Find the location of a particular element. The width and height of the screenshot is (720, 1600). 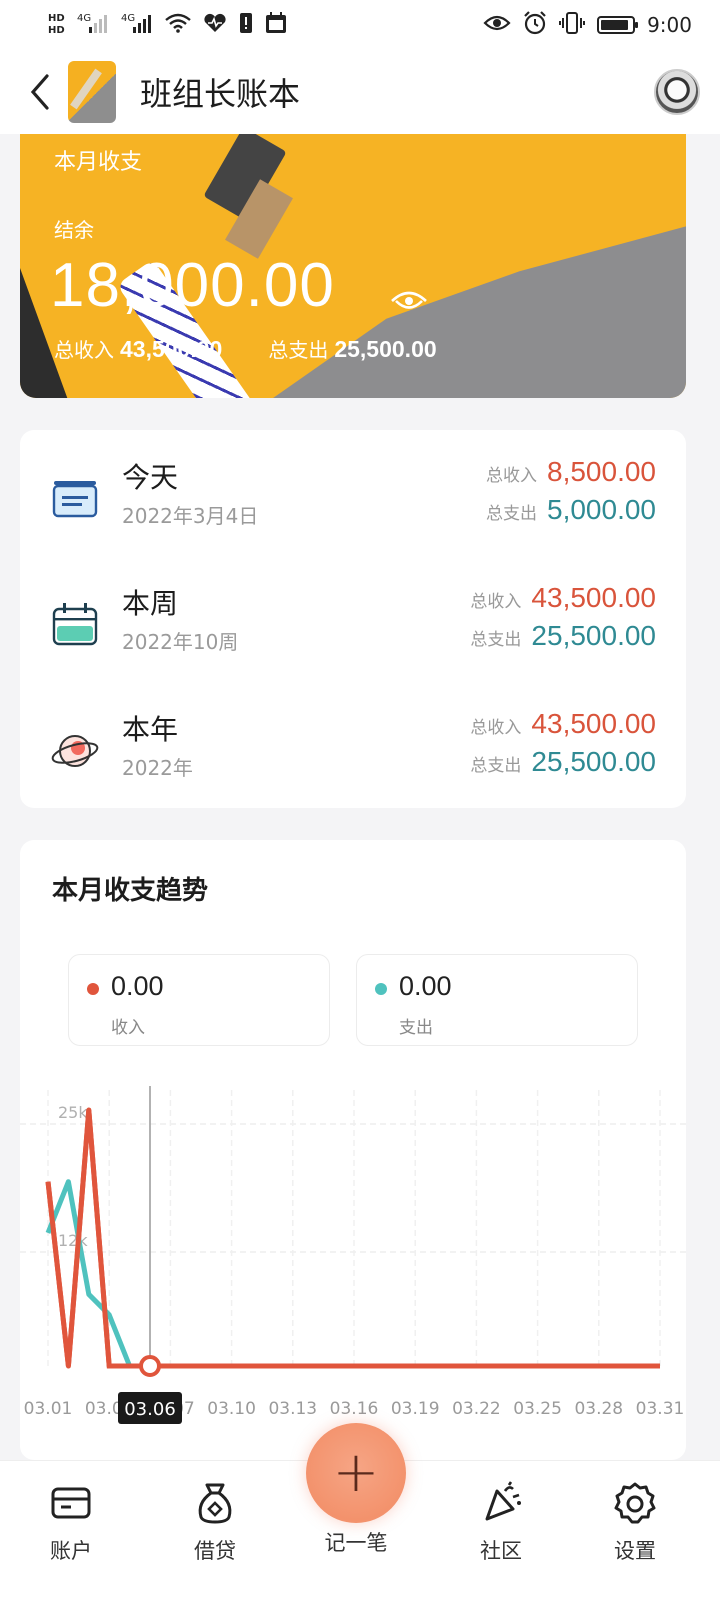

summary-row-week: 本周 2022年10周 总收入 43,500.00 总支出 25,500.00 is located at coordinates (353, 632).